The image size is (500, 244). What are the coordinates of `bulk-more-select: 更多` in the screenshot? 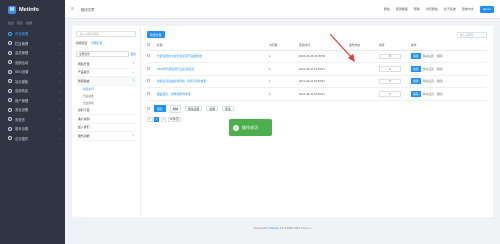 It's located at (228, 108).